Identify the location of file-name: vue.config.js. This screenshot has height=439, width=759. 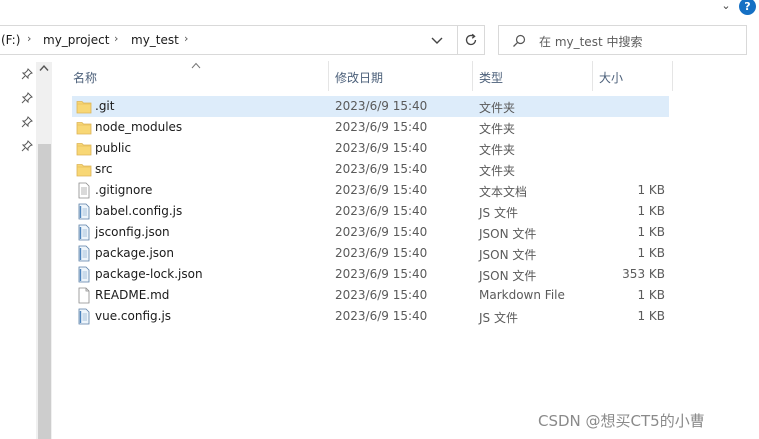
(133, 316).